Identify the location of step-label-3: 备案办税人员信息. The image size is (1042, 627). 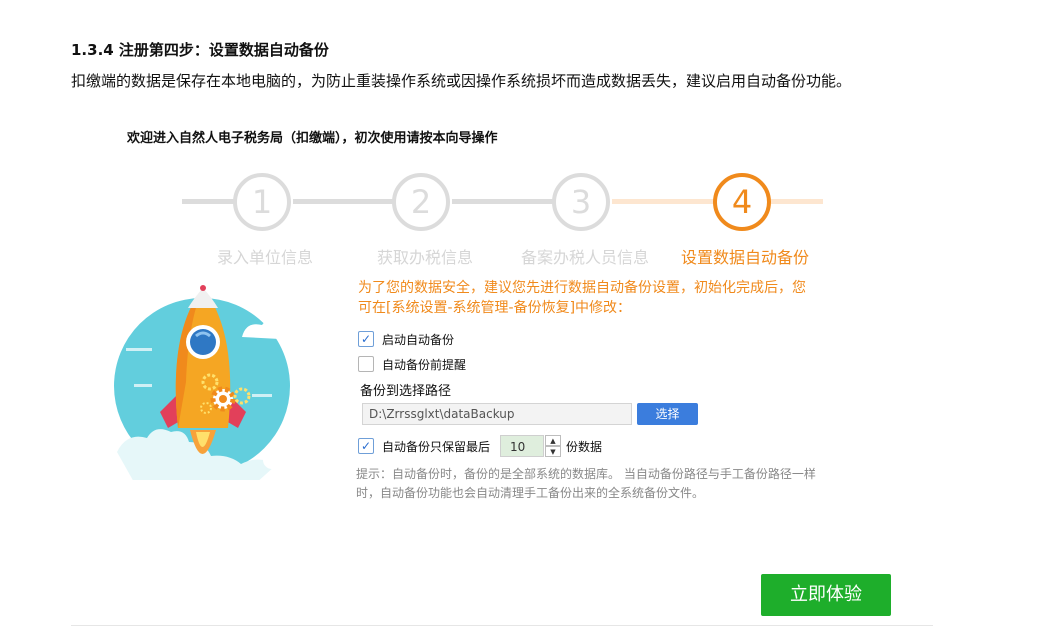
(584, 257).